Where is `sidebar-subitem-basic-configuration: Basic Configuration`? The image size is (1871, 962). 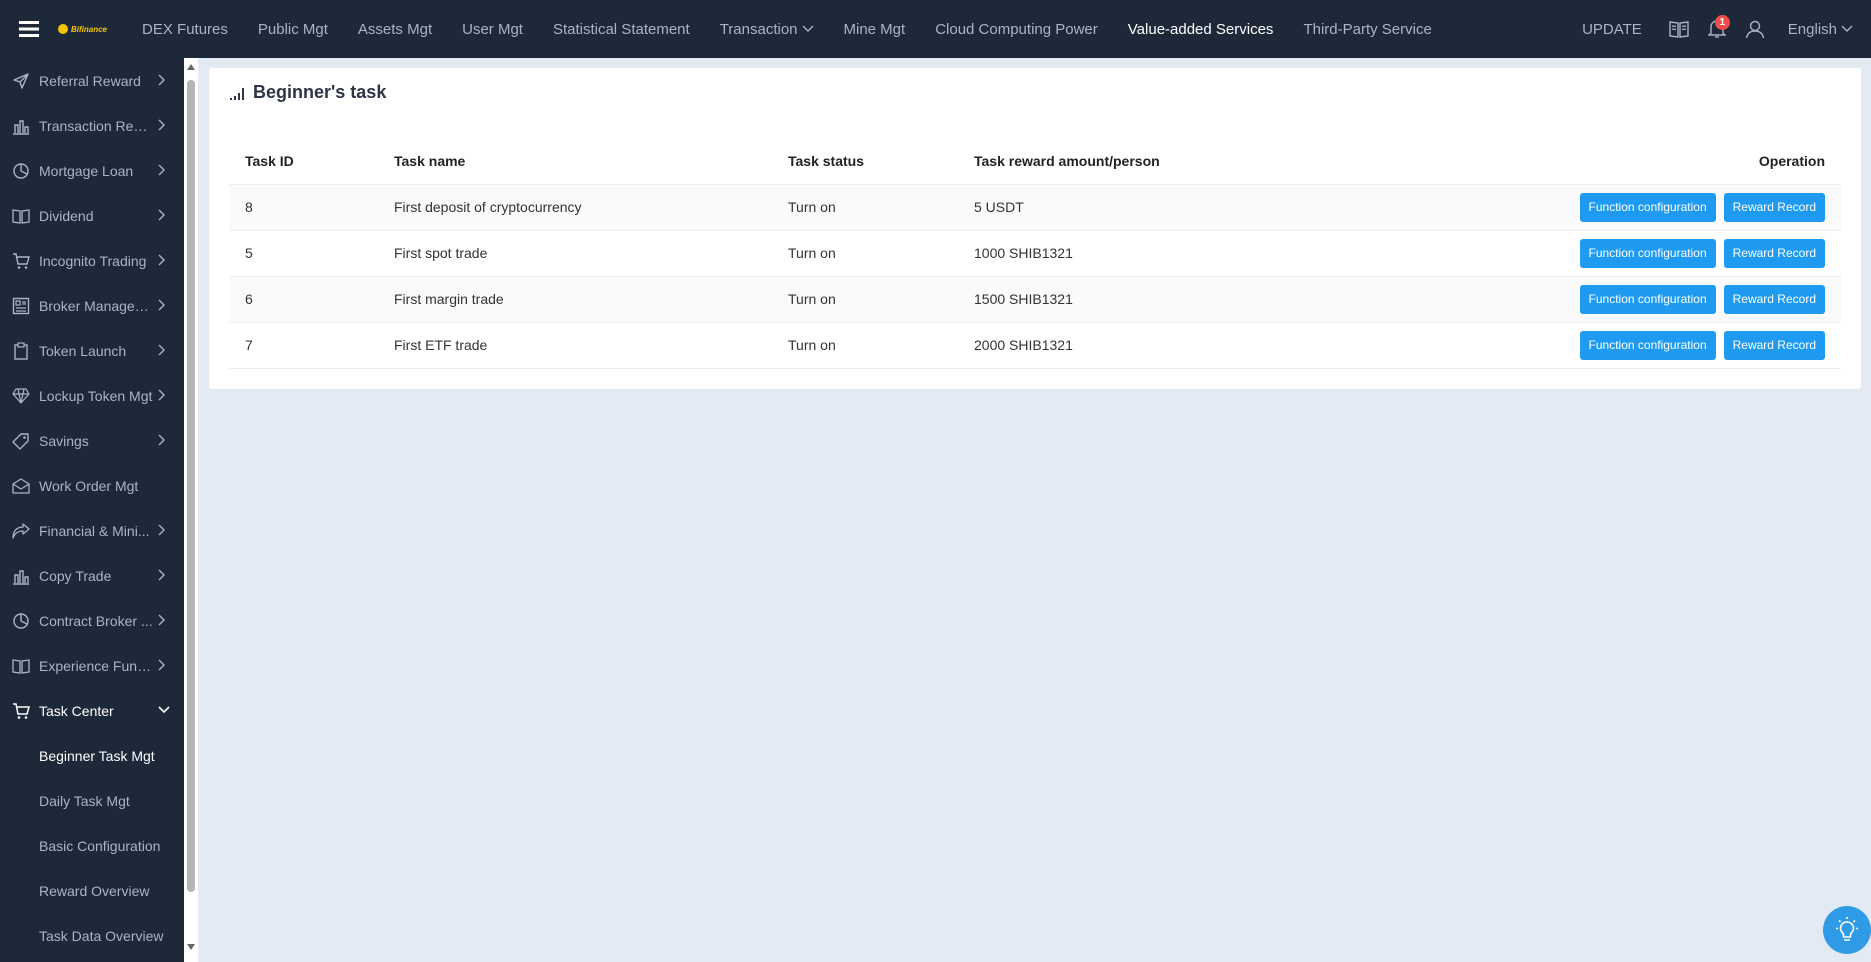 sidebar-subitem-basic-configuration: Basic Configuration is located at coordinates (92, 845).